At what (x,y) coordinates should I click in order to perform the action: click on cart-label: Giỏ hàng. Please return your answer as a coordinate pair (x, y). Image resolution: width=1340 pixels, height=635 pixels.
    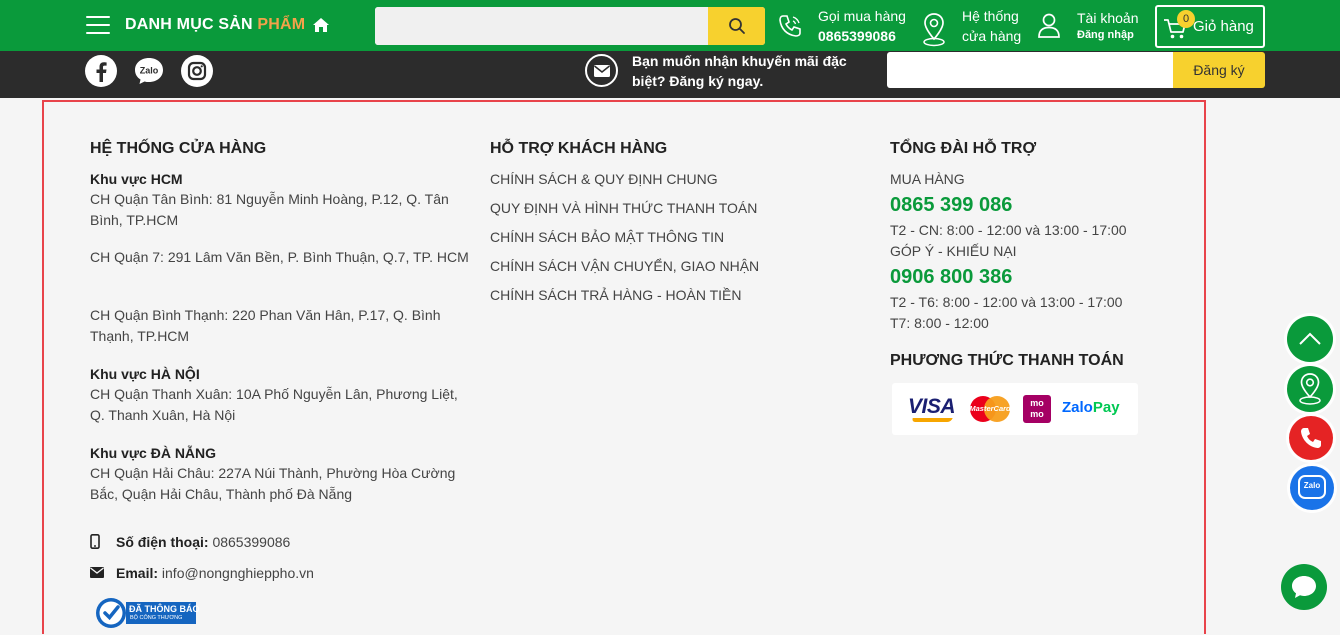
    Looking at the image, I should click on (1223, 26).